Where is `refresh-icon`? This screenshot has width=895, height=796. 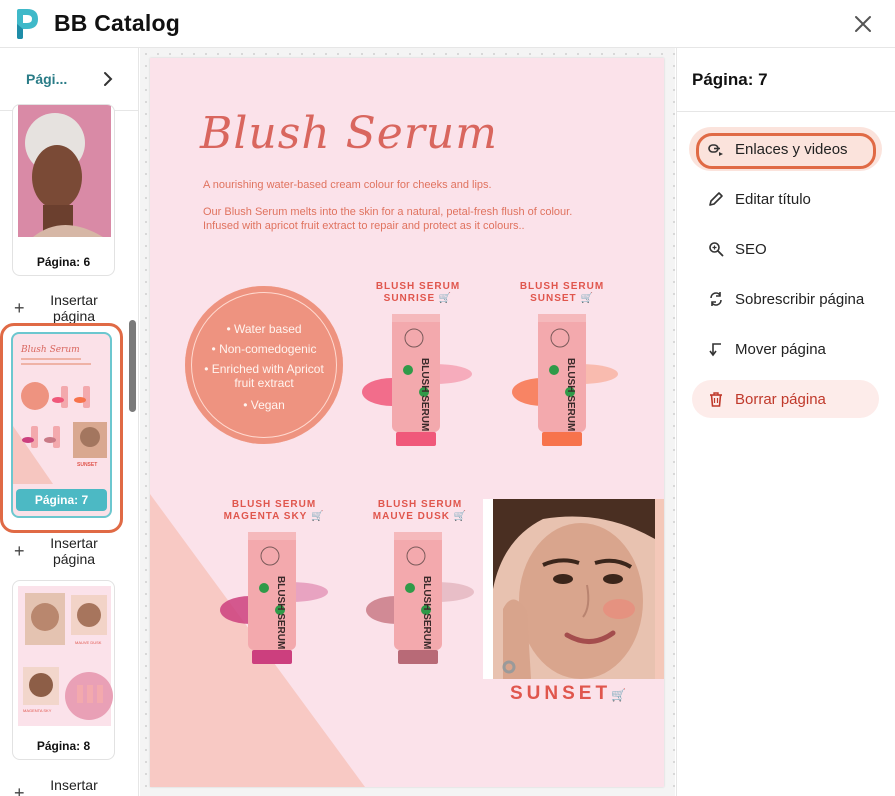 refresh-icon is located at coordinates (716, 299).